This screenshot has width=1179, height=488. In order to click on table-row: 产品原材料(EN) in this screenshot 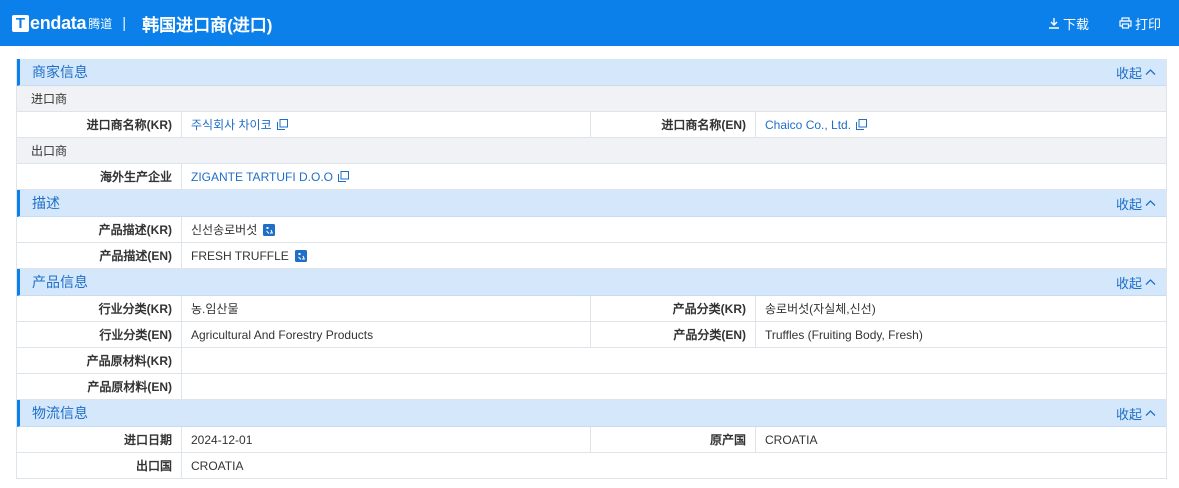, I will do `click(591, 387)`.